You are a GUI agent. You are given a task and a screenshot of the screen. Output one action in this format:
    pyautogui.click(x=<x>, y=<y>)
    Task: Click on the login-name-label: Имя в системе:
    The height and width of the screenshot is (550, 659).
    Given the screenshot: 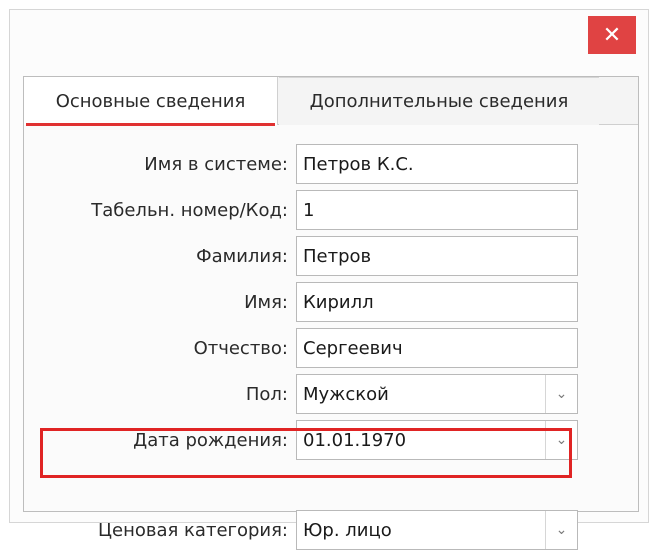 What is the action you would take?
    pyautogui.click(x=216, y=164)
    